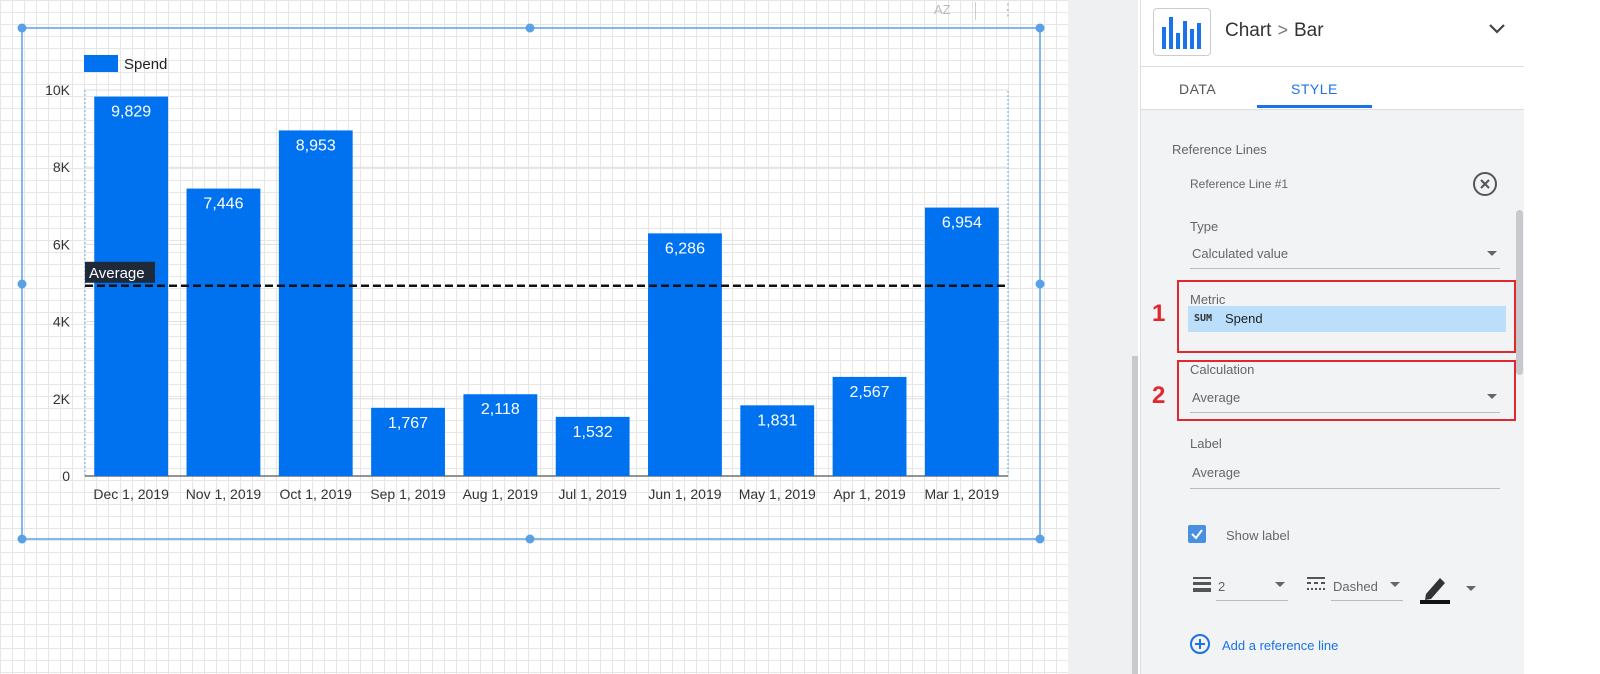 This screenshot has width=1600, height=674. I want to click on panel-scrollbar, so click(1519, 292).